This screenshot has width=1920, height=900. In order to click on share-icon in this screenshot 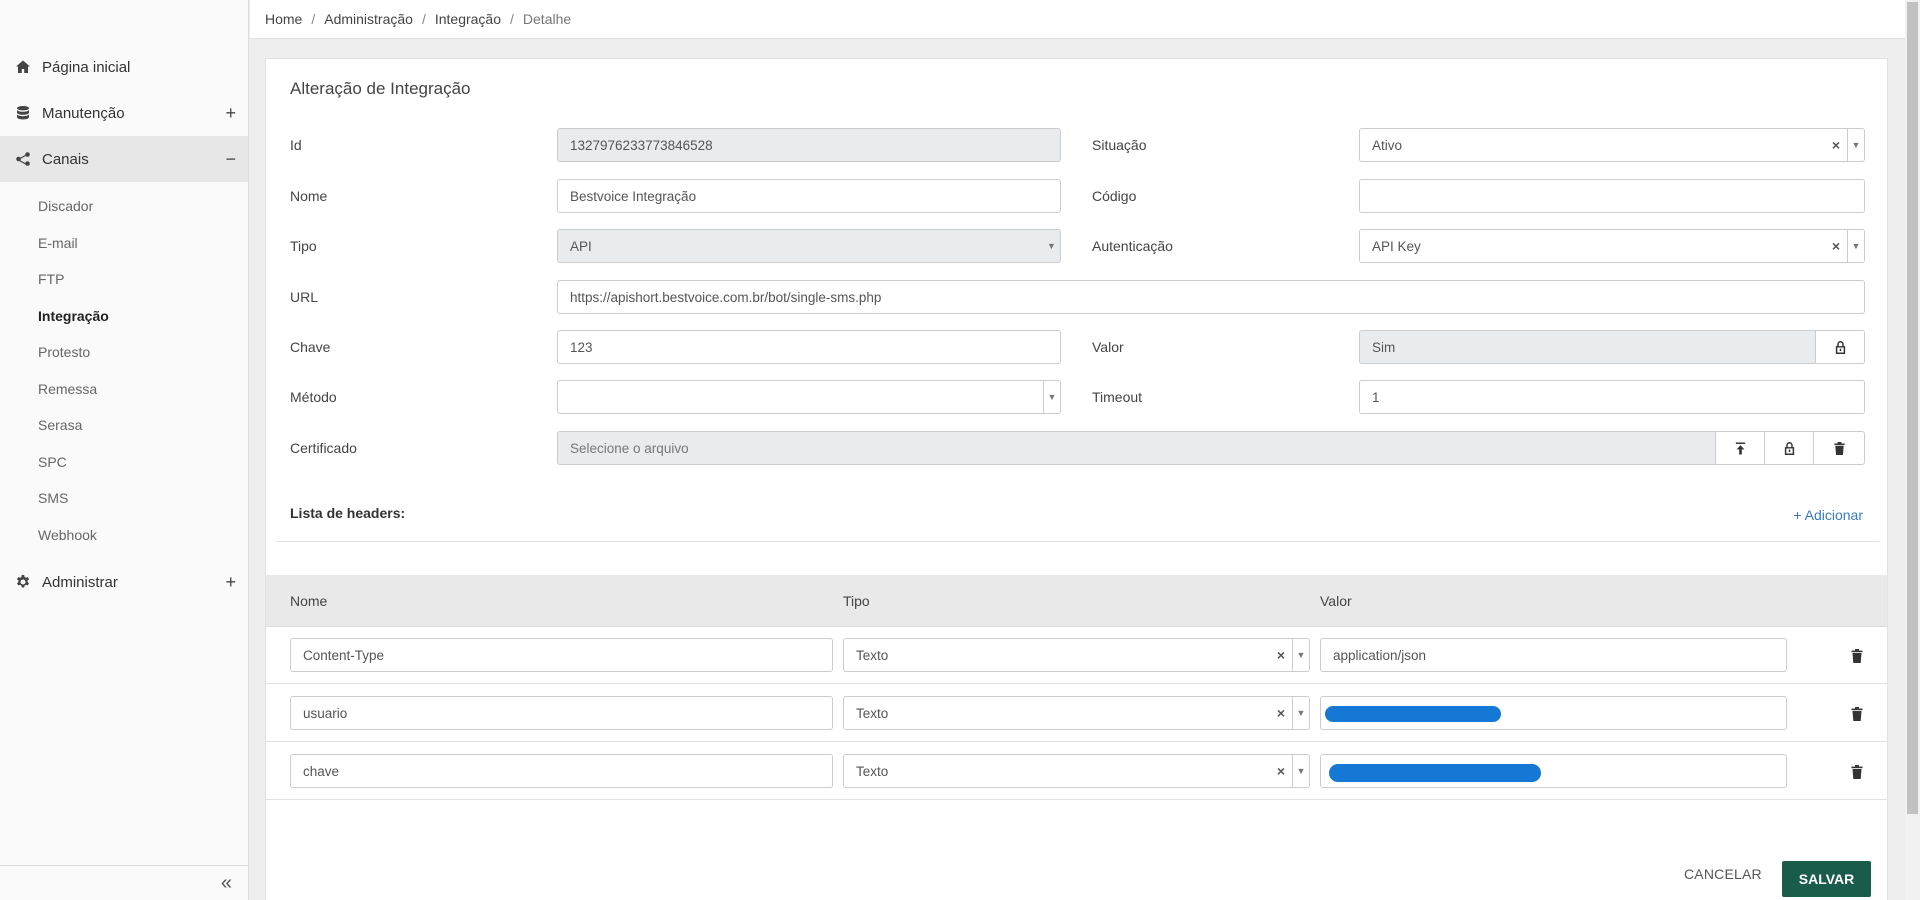, I will do `click(23, 159)`.